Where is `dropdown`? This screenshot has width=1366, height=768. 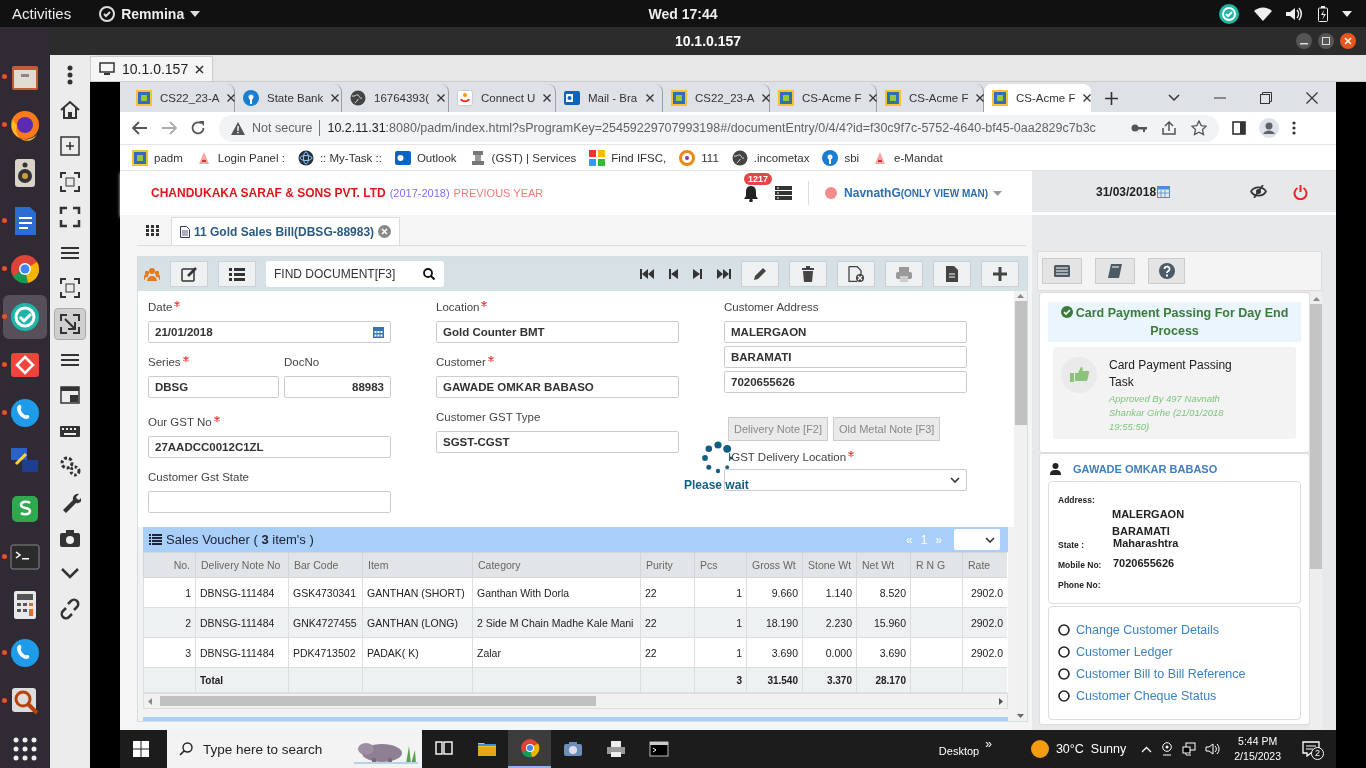
dropdown is located at coordinates (845, 480).